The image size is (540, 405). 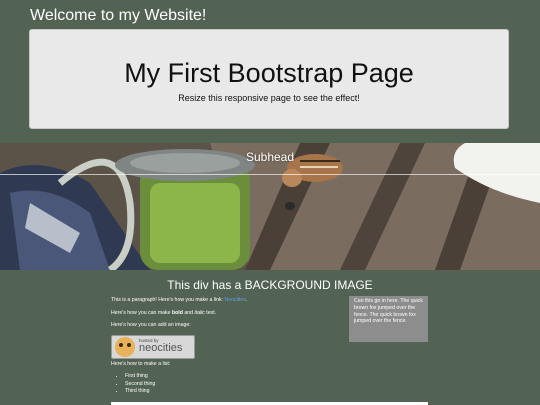 What do you see at coordinates (233, 391) in the screenshot?
I see `list-item: Third thing` at bounding box center [233, 391].